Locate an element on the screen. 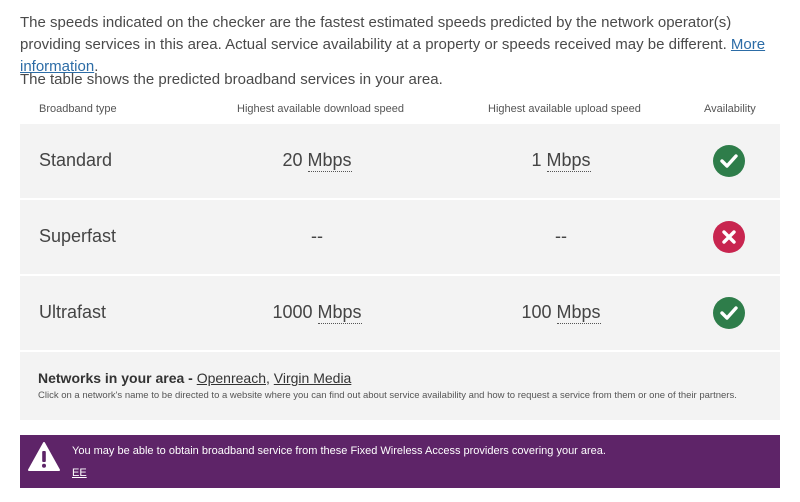 This screenshot has height=502, width=800. warning-icon is located at coordinates (44, 459).